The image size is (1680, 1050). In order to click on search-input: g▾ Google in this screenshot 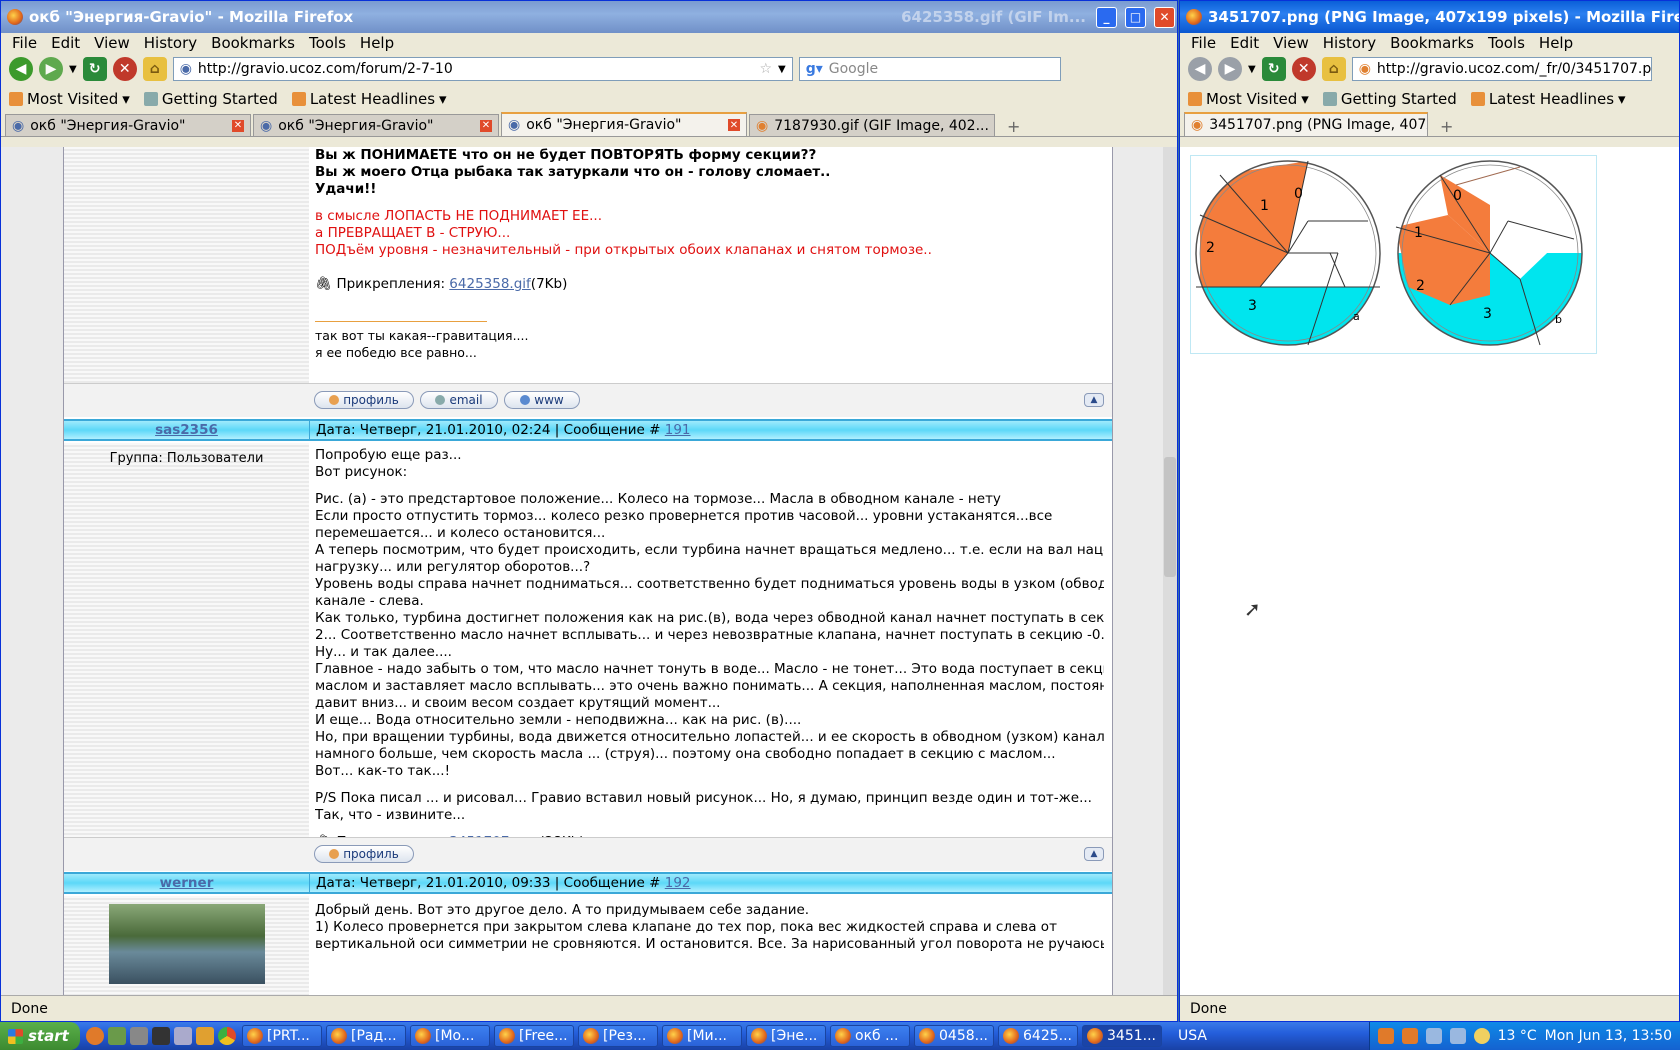, I will do `click(929, 69)`.